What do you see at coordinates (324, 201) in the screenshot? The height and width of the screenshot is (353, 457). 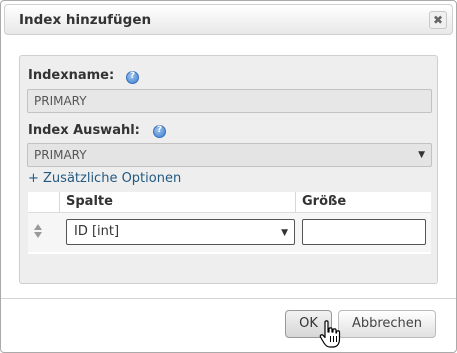 I see `table-header-size: Größe` at bounding box center [324, 201].